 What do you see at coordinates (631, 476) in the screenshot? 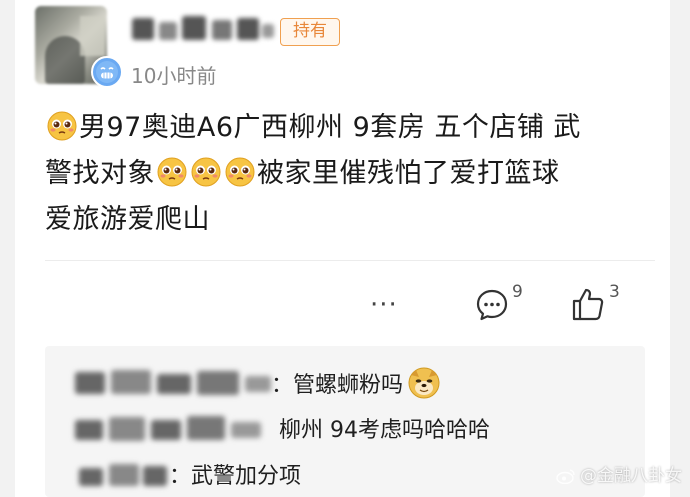
I see `watermark-text: @金融八卦女` at bounding box center [631, 476].